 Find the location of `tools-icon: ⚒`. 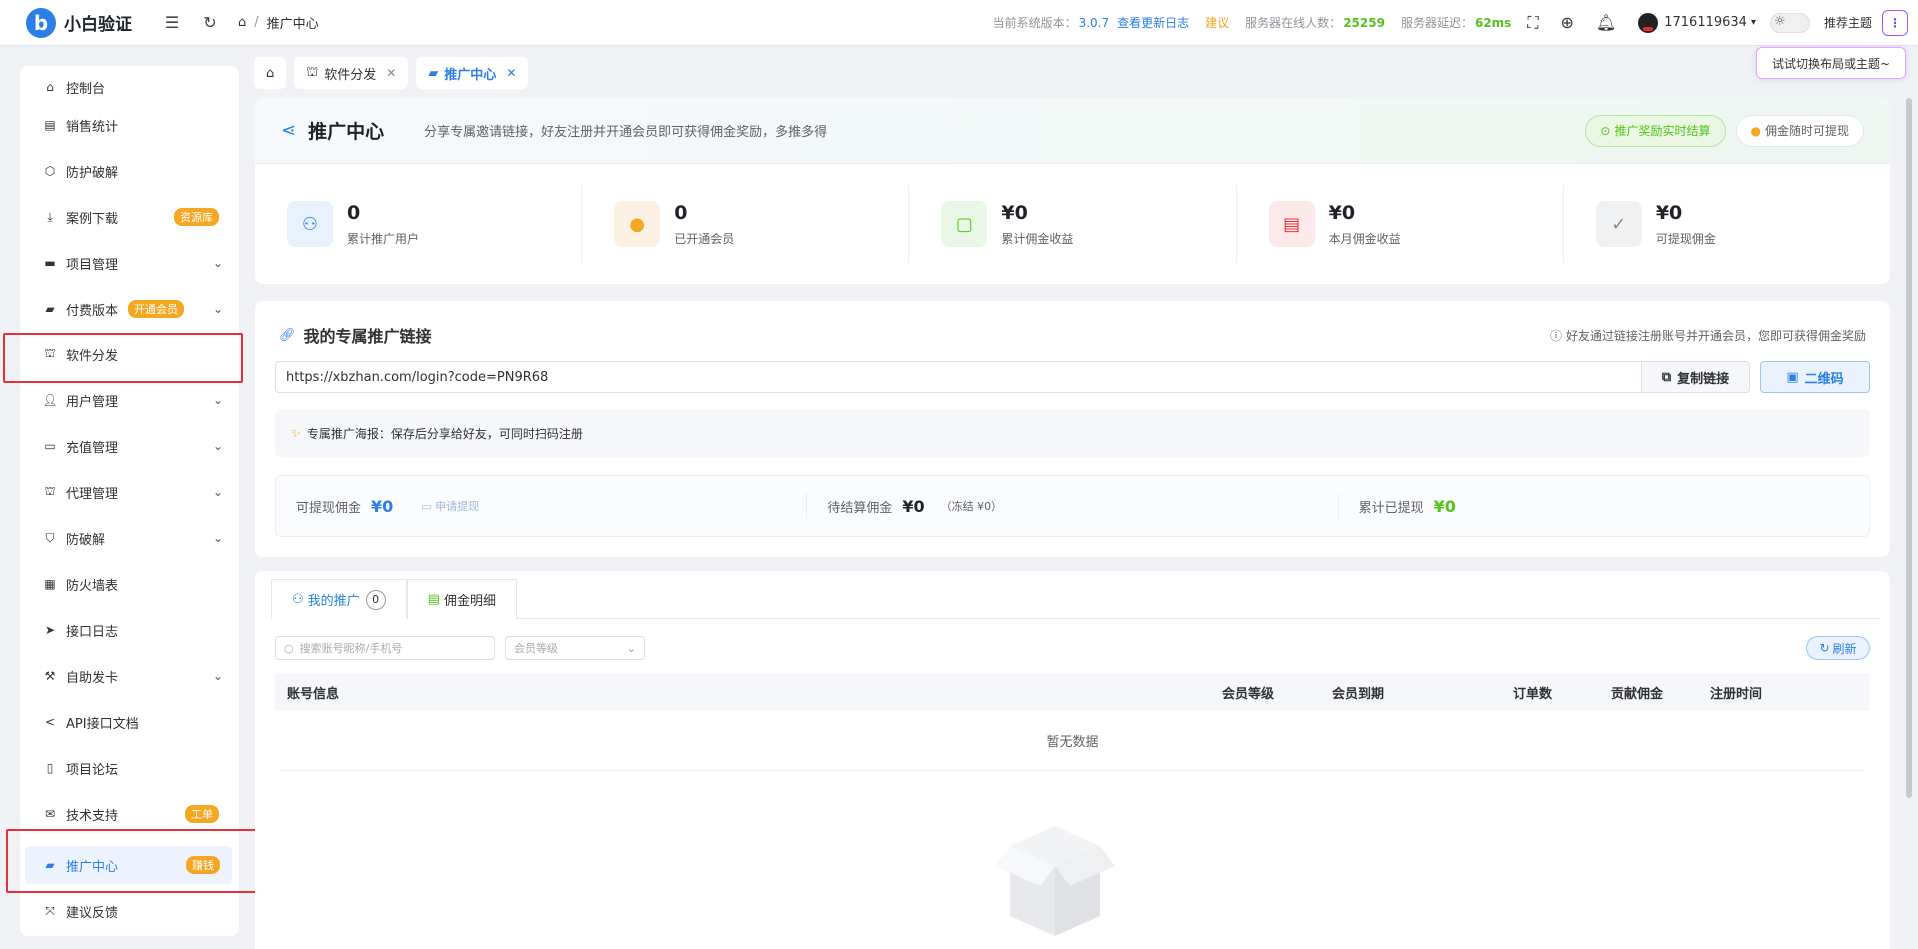

tools-icon: ⚒ is located at coordinates (50, 676).